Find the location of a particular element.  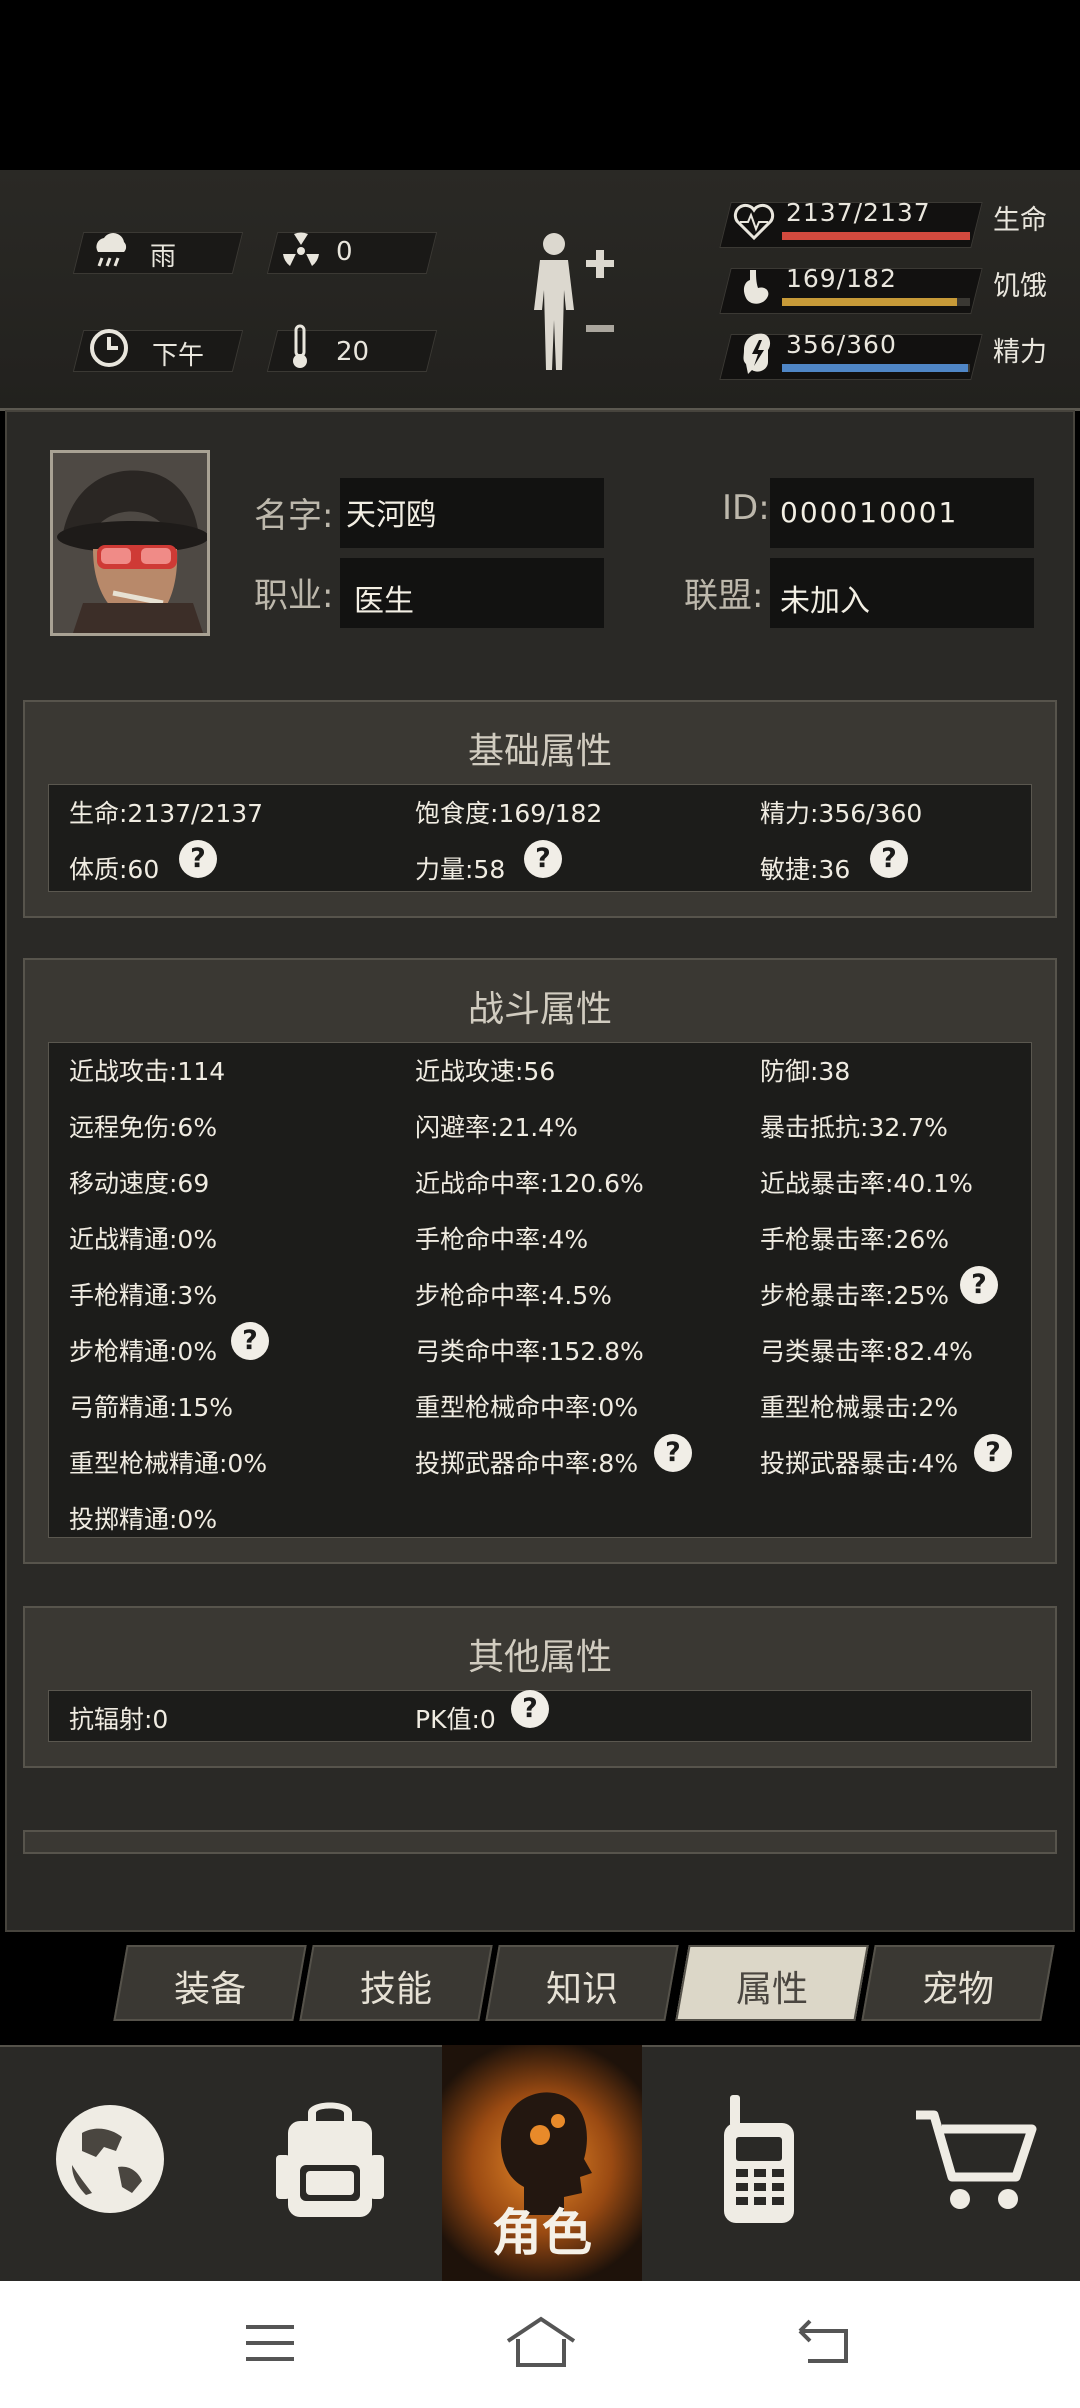

tab-skills-label: 技能 is located at coordinates (395, 1989).